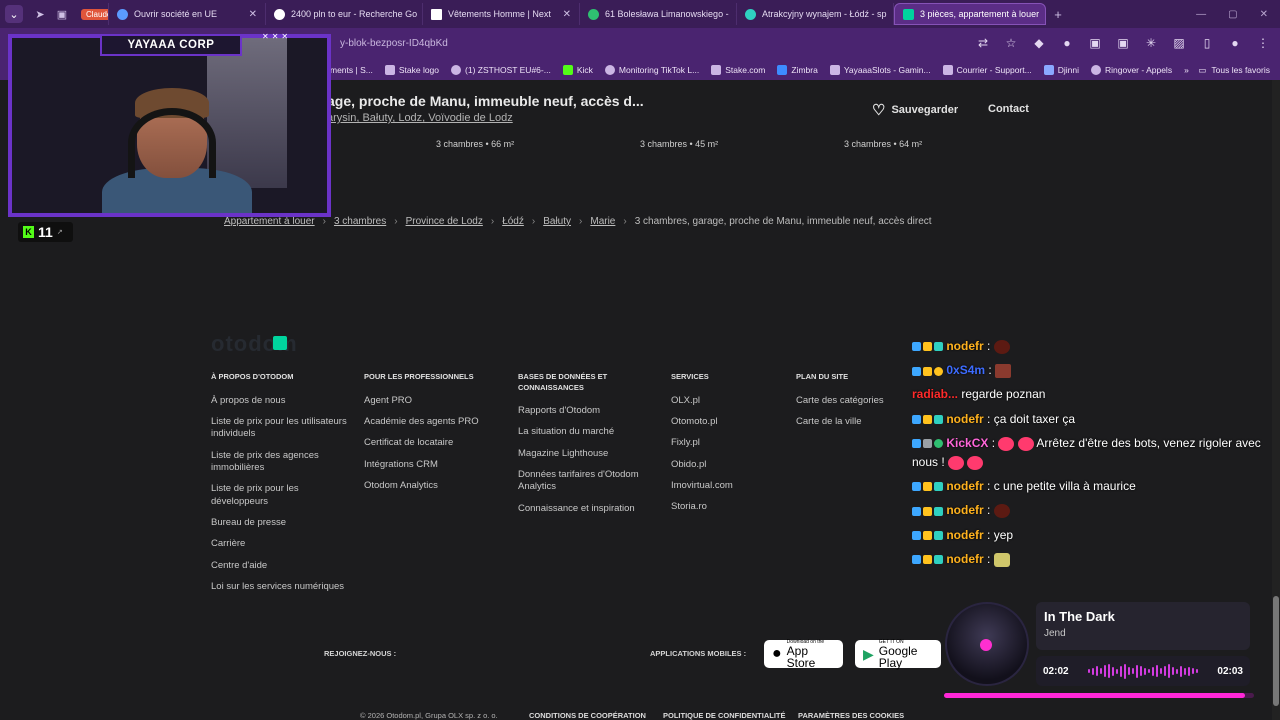 This screenshot has width=1280, height=720. Describe the element at coordinates (1039, 43) in the screenshot. I see `extension-icon: ◆` at that location.